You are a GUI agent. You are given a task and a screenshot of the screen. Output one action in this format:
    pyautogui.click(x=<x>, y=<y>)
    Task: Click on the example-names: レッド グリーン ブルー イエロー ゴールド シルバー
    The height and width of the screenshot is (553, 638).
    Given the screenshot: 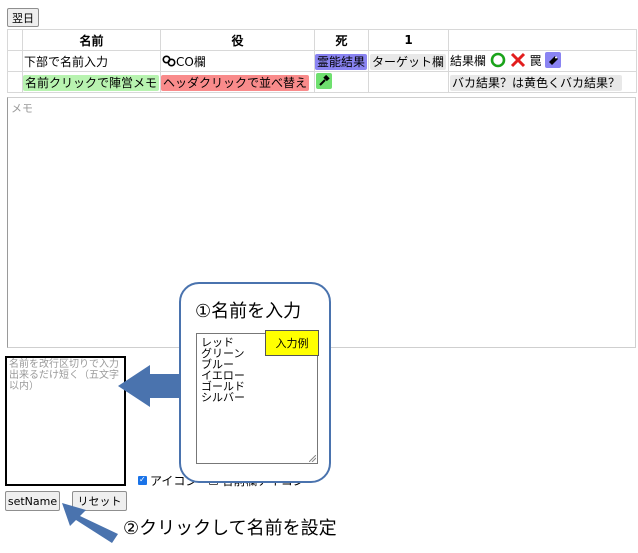 What is the action you would take?
    pyautogui.click(x=223, y=370)
    